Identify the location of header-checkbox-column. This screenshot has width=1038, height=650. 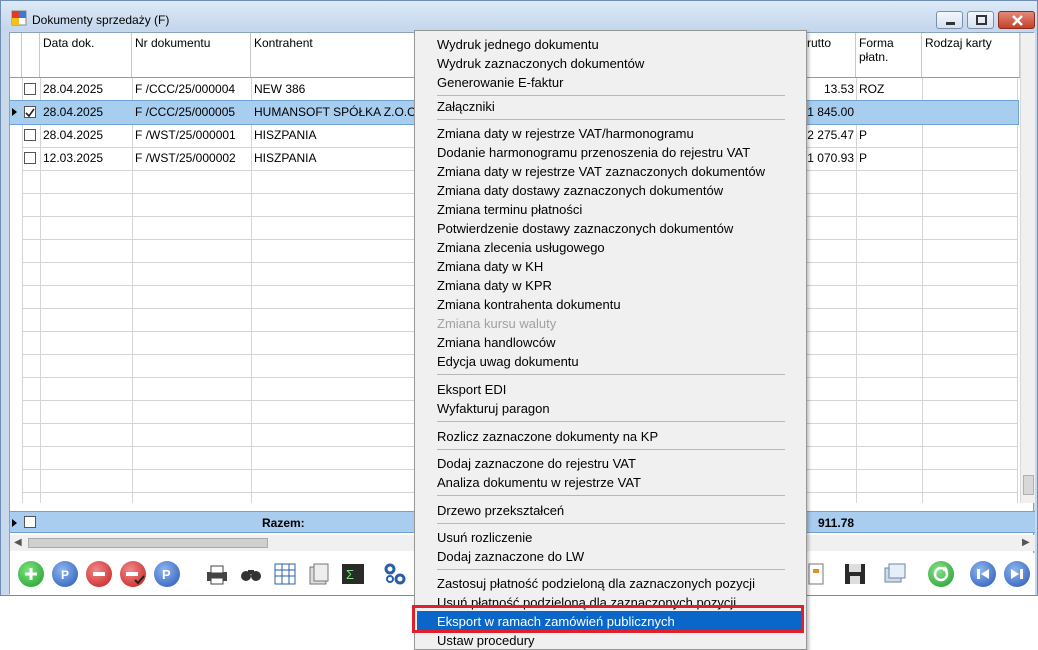
(31, 55).